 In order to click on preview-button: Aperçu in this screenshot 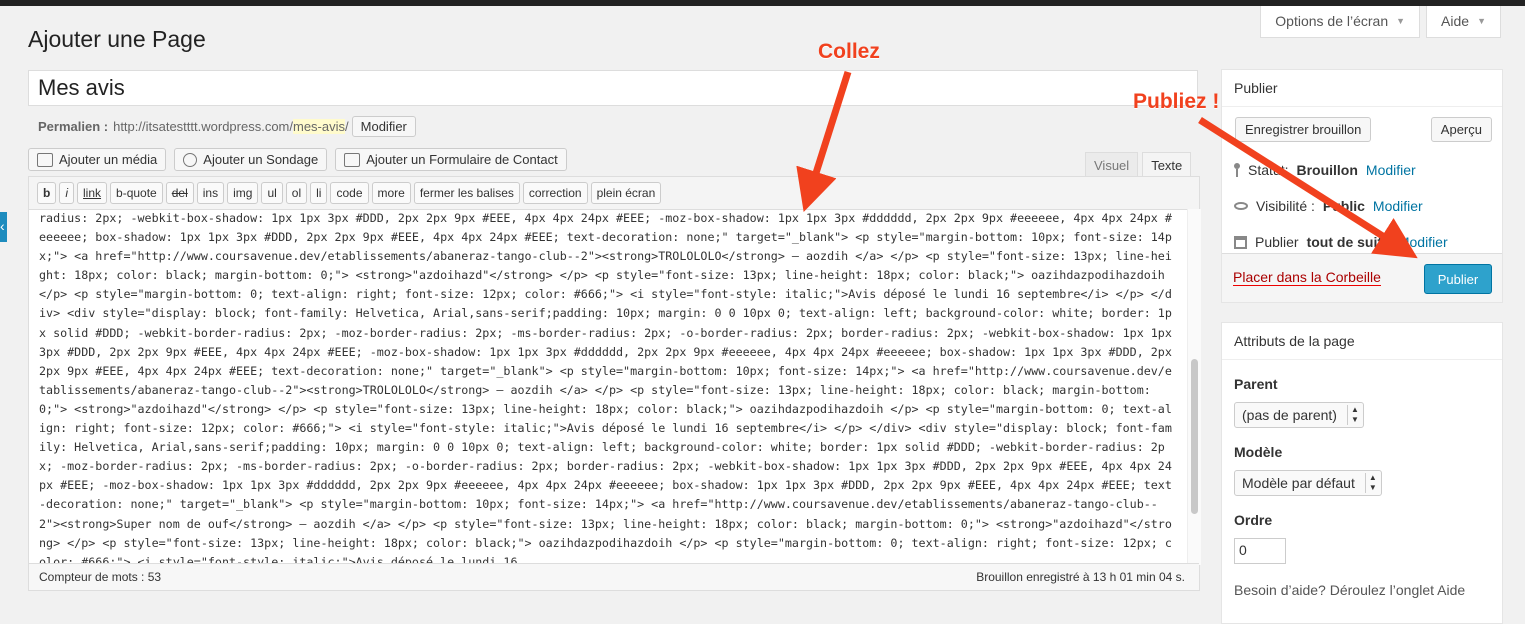, I will do `click(1461, 129)`.